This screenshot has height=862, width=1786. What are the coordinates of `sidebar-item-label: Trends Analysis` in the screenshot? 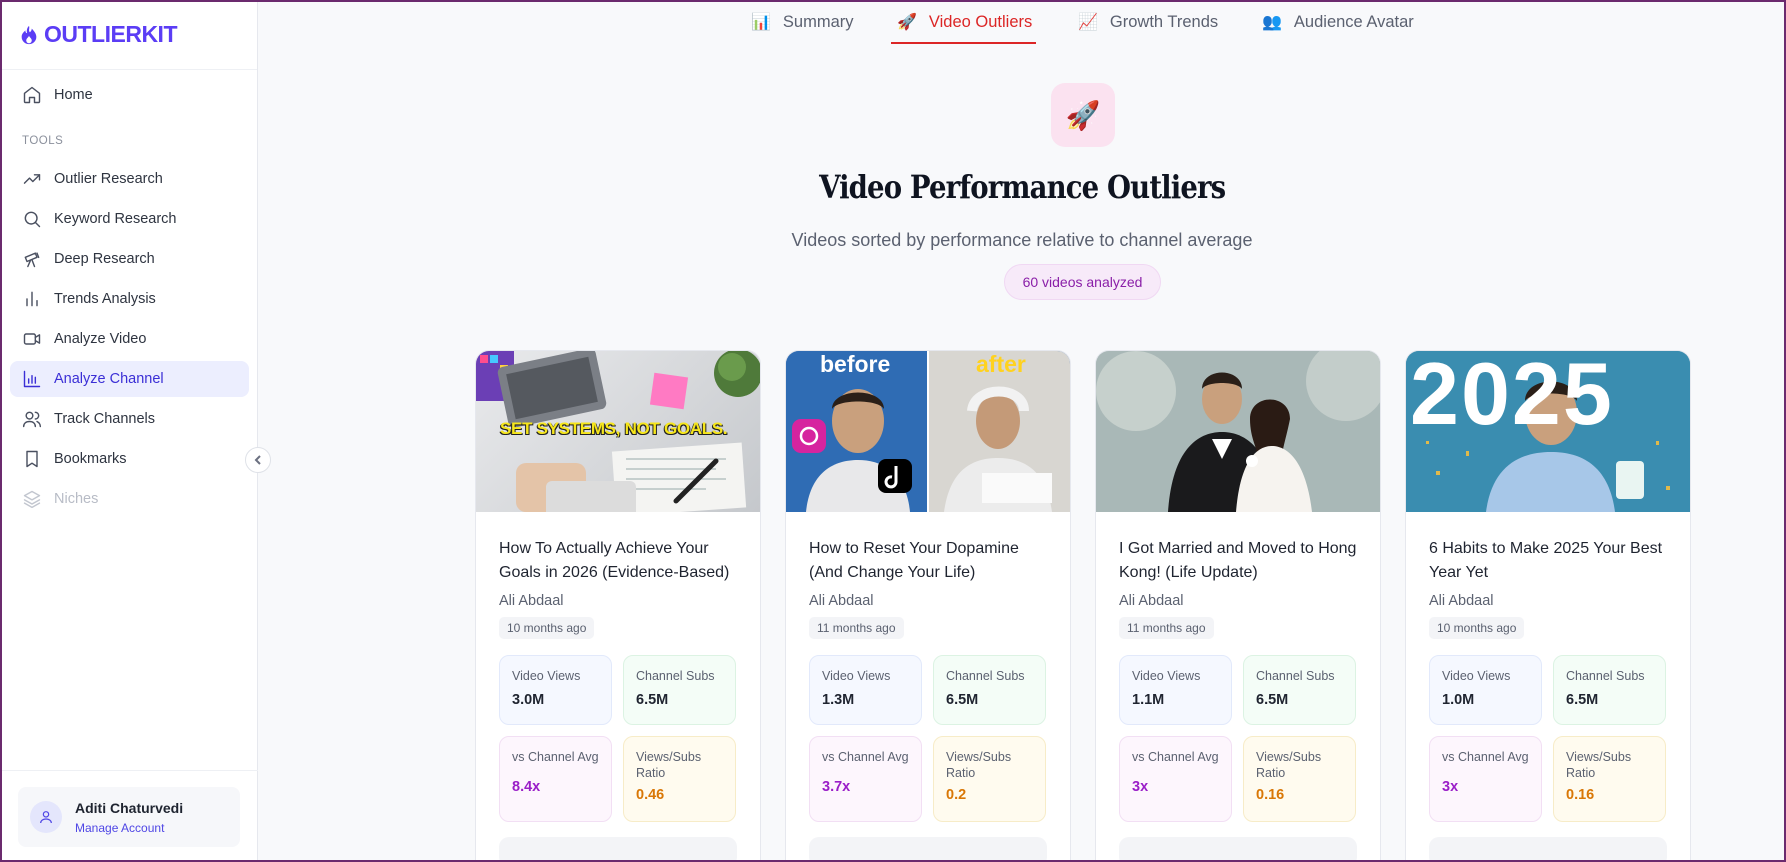 It's located at (105, 299).